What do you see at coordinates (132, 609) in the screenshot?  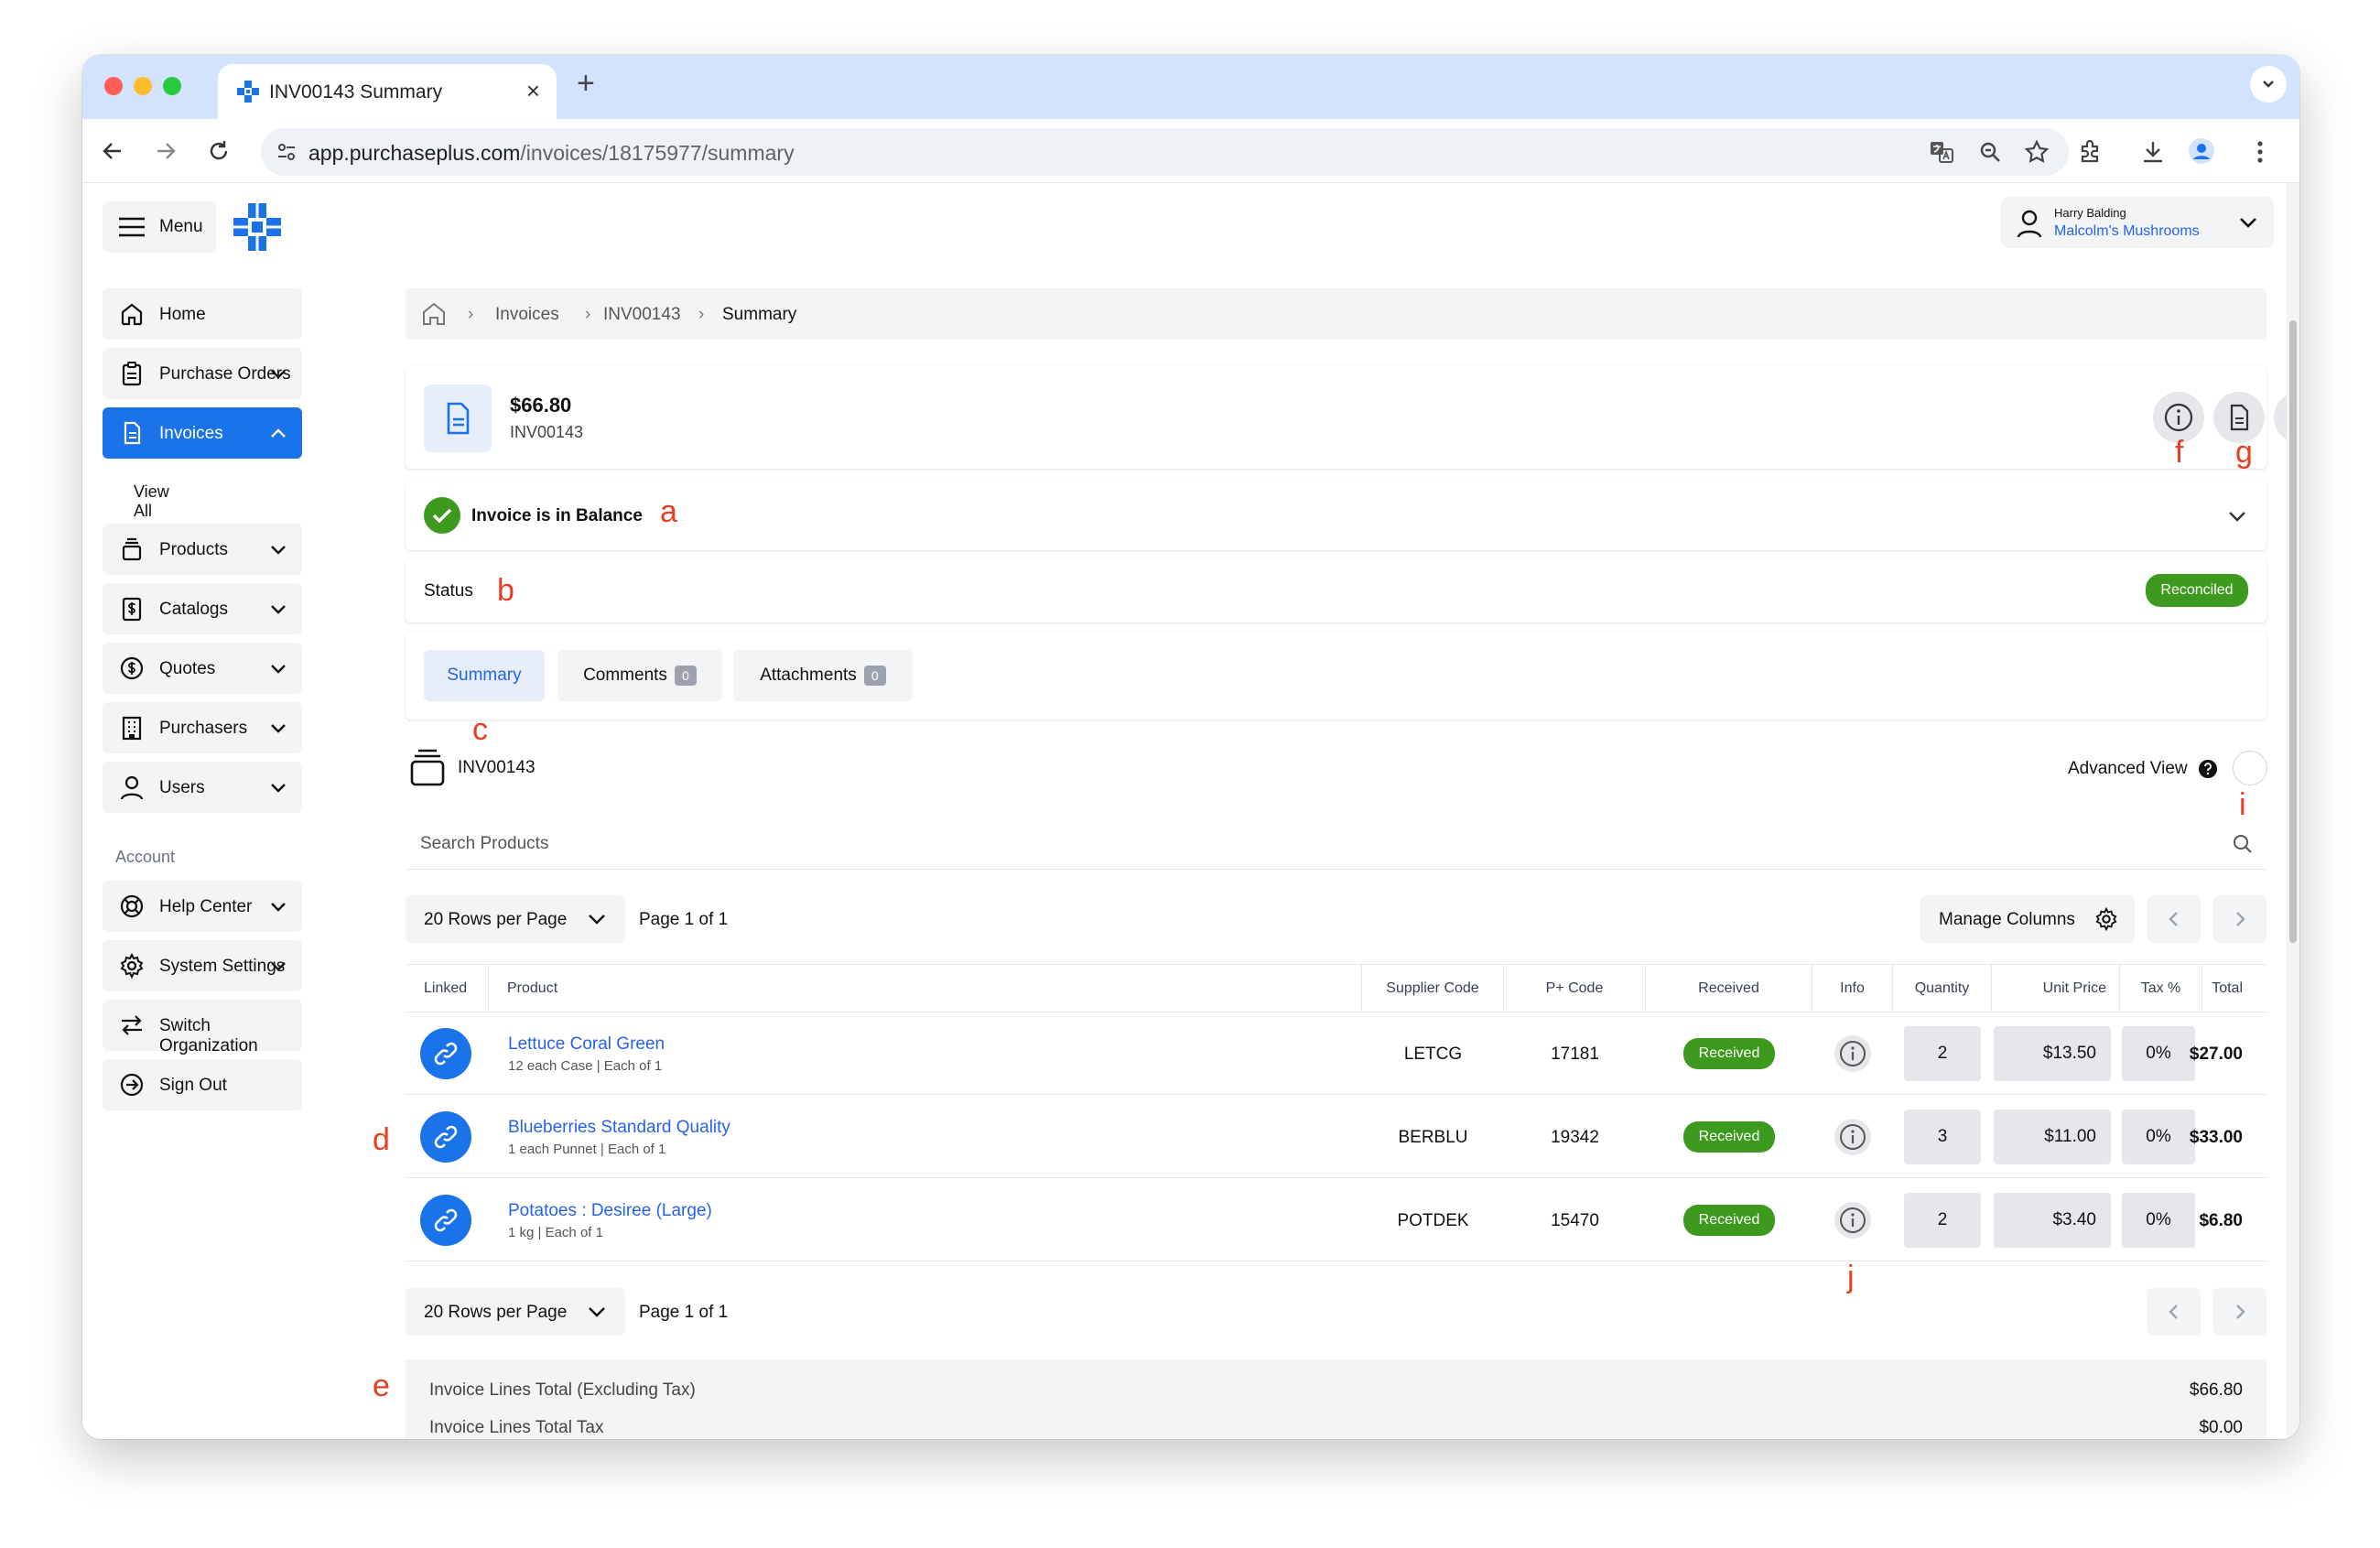 I see `catalog-dollar-icon` at bounding box center [132, 609].